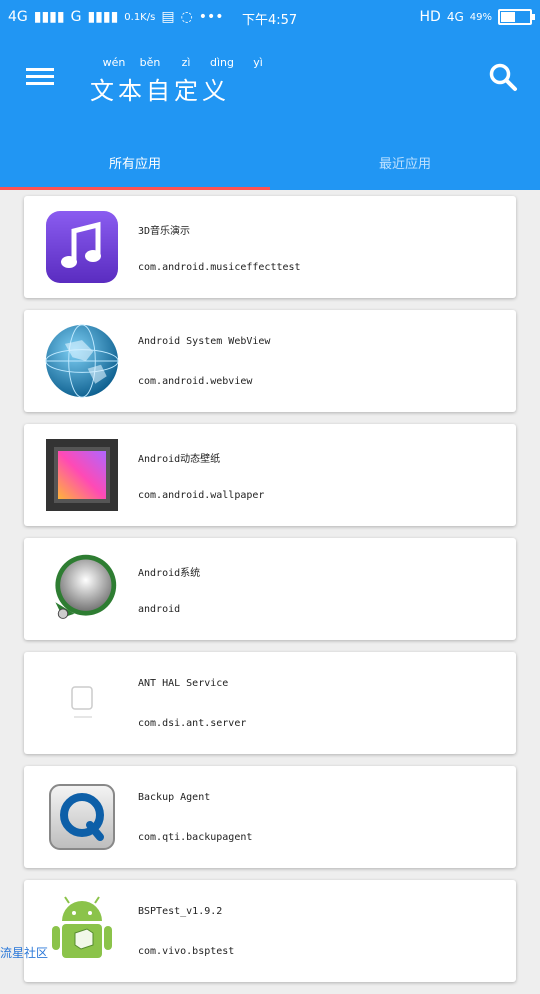 The width and height of the screenshot is (540, 994). What do you see at coordinates (164, 231) in the screenshot?
I see `app-name: 3D音乐演示` at bounding box center [164, 231].